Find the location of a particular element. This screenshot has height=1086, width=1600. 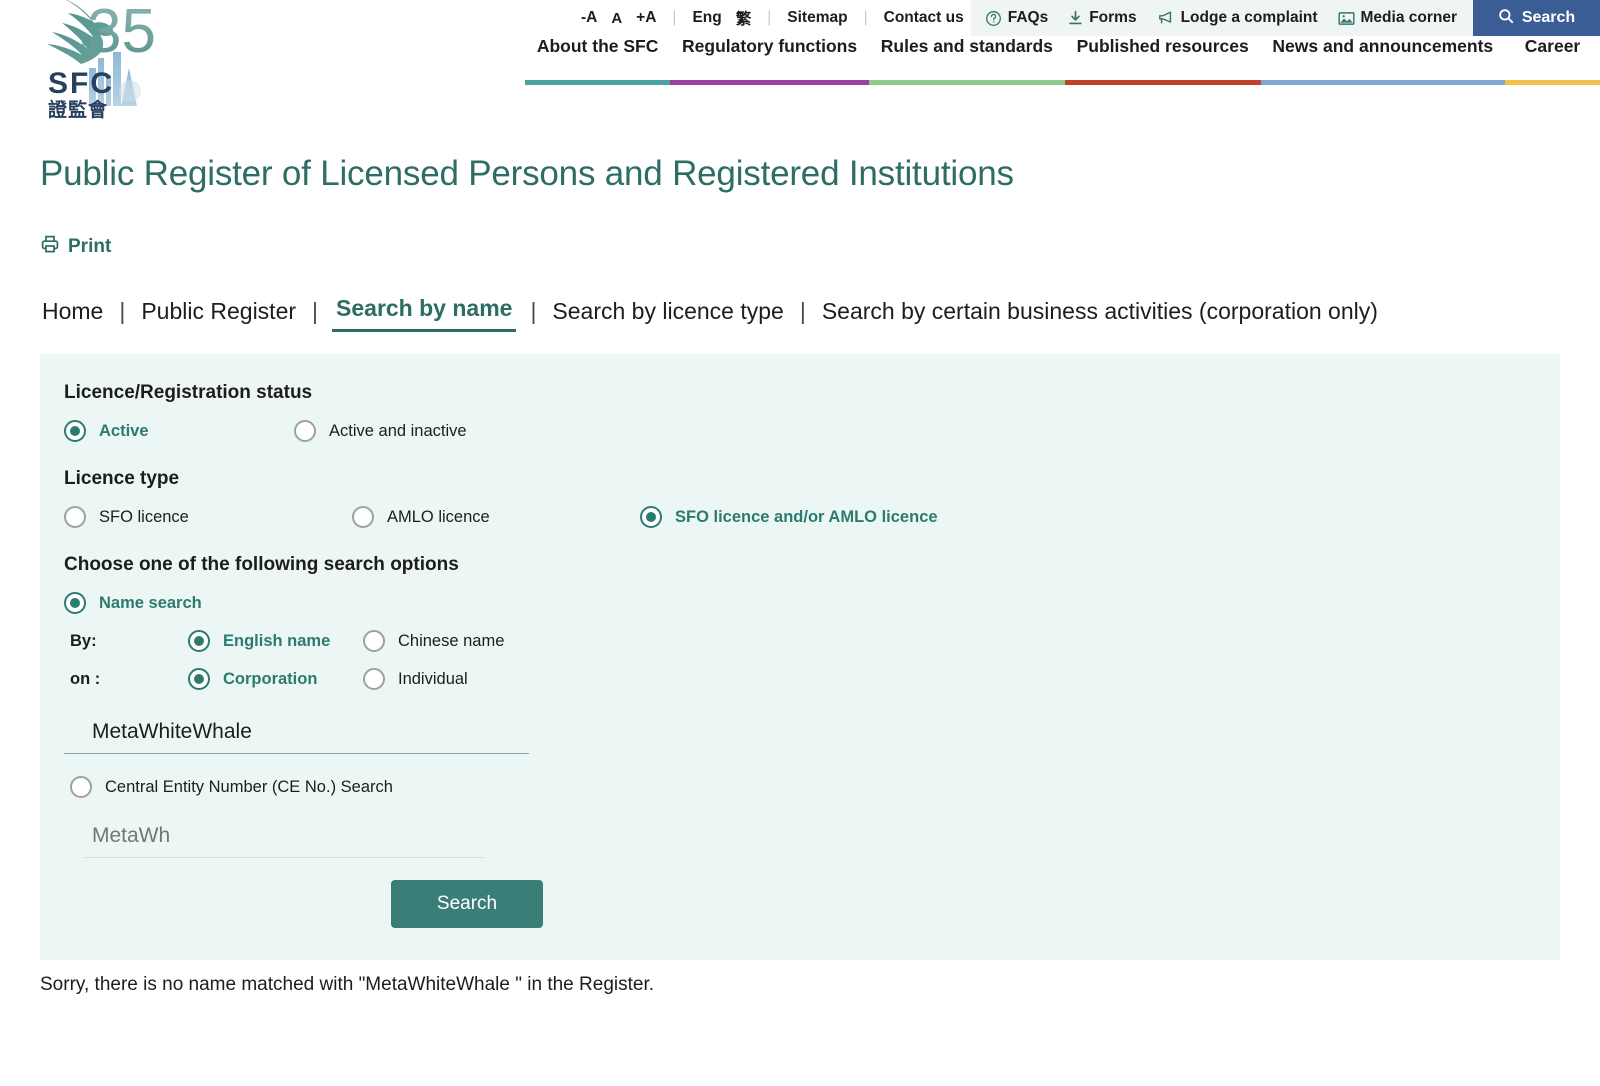

name-on-row: on : Corporation Individual is located at coordinates (812, 679).